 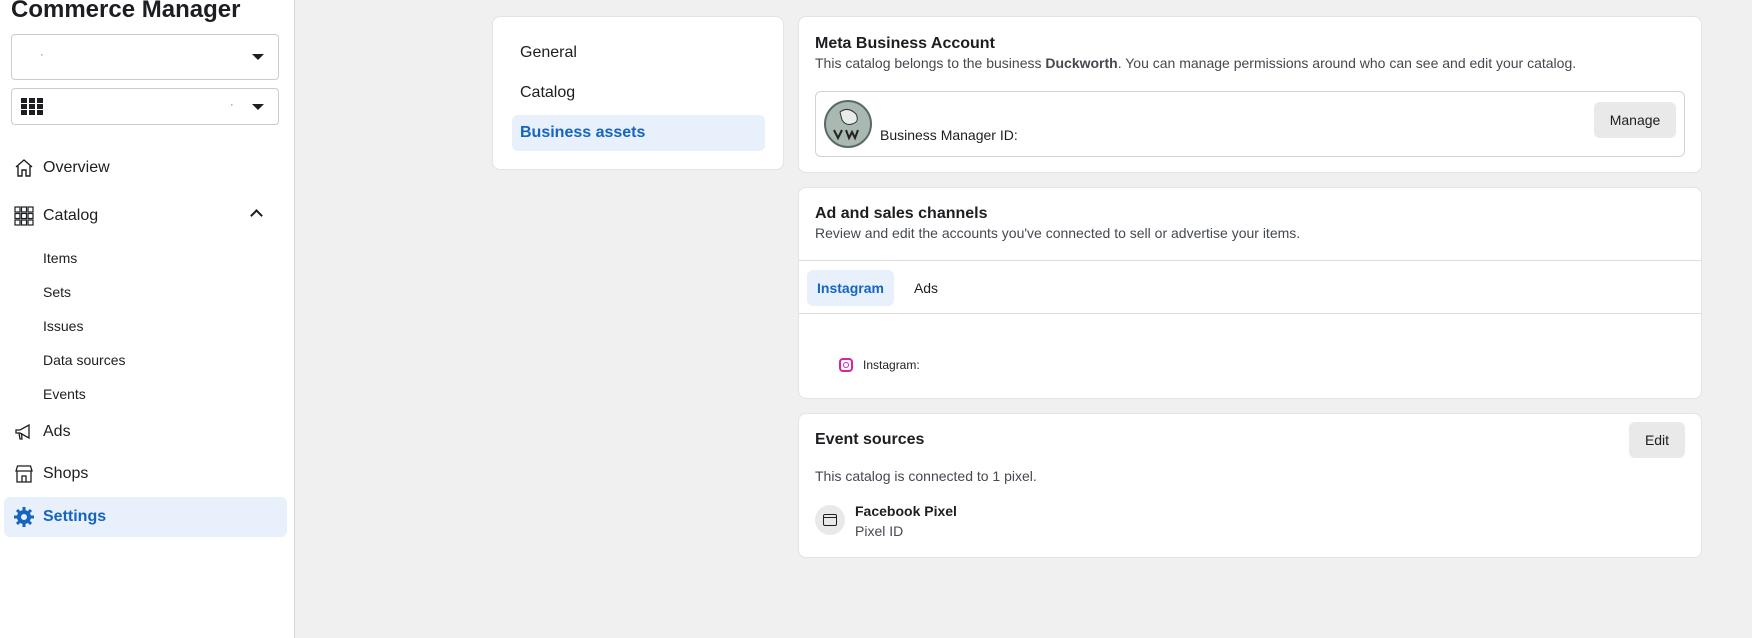 What do you see at coordinates (42, 55) in the screenshot?
I see `catalog-selector-value: ·` at bounding box center [42, 55].